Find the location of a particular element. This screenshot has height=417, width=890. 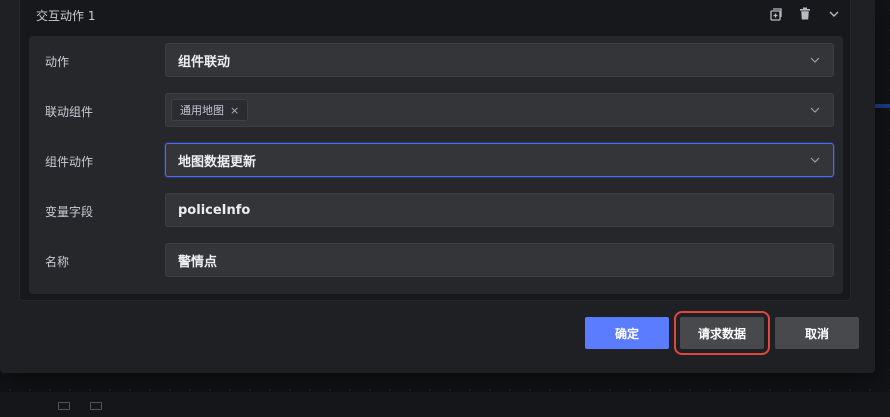

trash-icon is located at coordinates (805, 14).